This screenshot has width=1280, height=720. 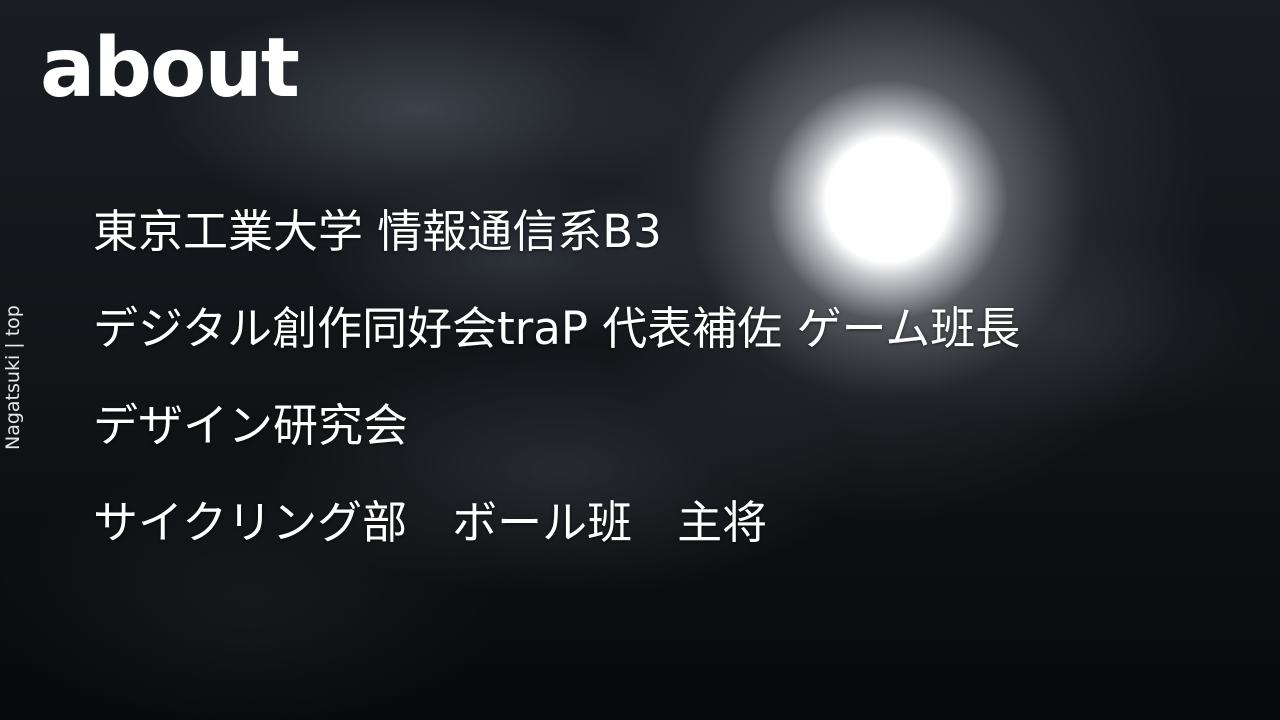 What do you see at coordinates (430, 522) in the screenshot?
I see `about-line-cycling: サイクリング部 ボール班 主将` at bounding box center [430, 522].